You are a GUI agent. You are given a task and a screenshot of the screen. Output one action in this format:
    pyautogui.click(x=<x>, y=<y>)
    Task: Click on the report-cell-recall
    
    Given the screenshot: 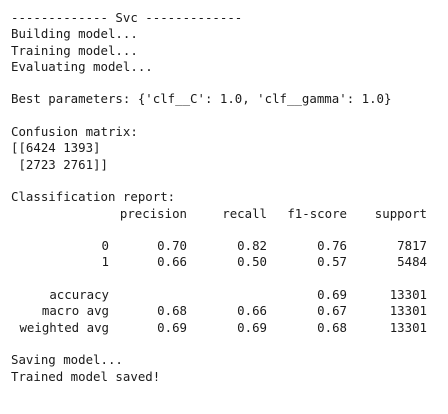 What is the action you would take?
    pyautogui.click(x=227, y=295)
    